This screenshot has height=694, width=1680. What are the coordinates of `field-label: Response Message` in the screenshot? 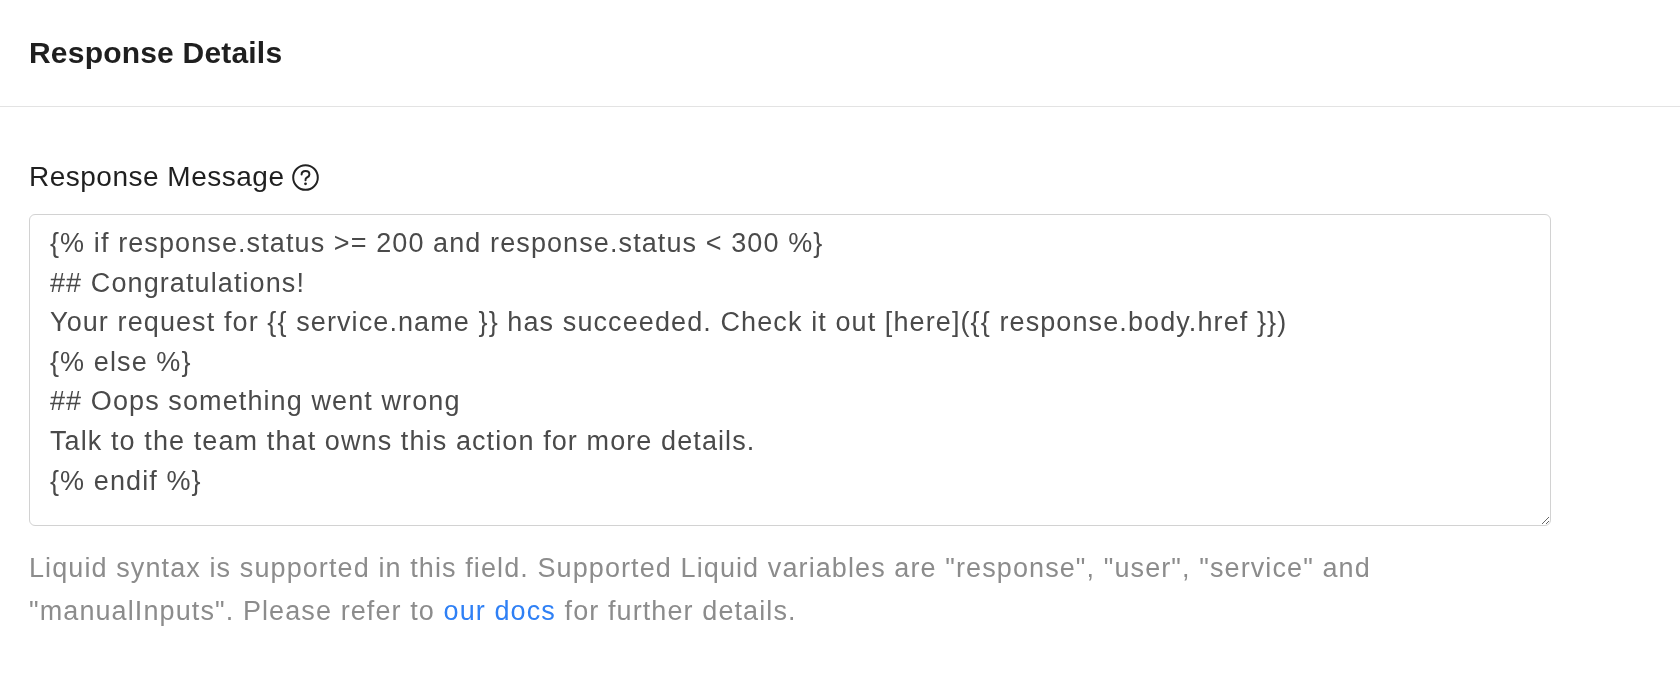 It's located at (157, 177).